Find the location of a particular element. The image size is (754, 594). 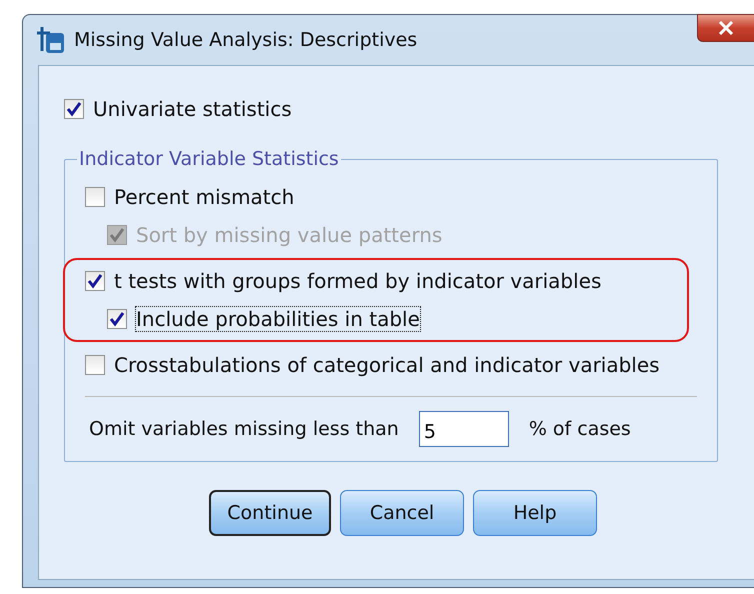

window-title: Missing Value Analysis: Descriptives is located at coordinates (246, 40).